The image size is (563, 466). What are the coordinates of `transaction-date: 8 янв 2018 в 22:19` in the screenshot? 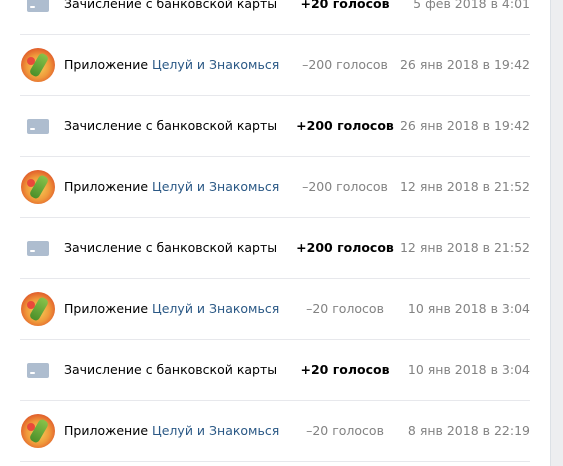 It's located at (468, 430).